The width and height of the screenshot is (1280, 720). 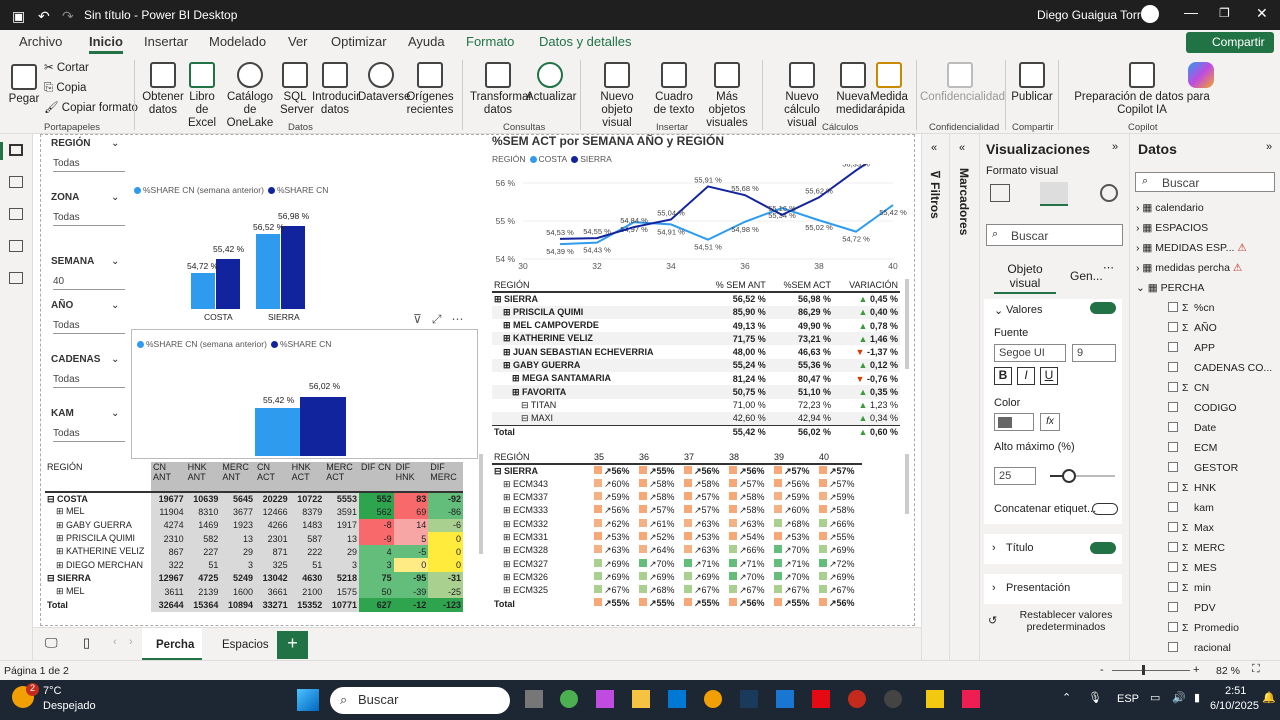 What do you see at coordinates (293, 267) in the screenshot?
I see `bar-sierra-act` at bounding box center [293, 267].